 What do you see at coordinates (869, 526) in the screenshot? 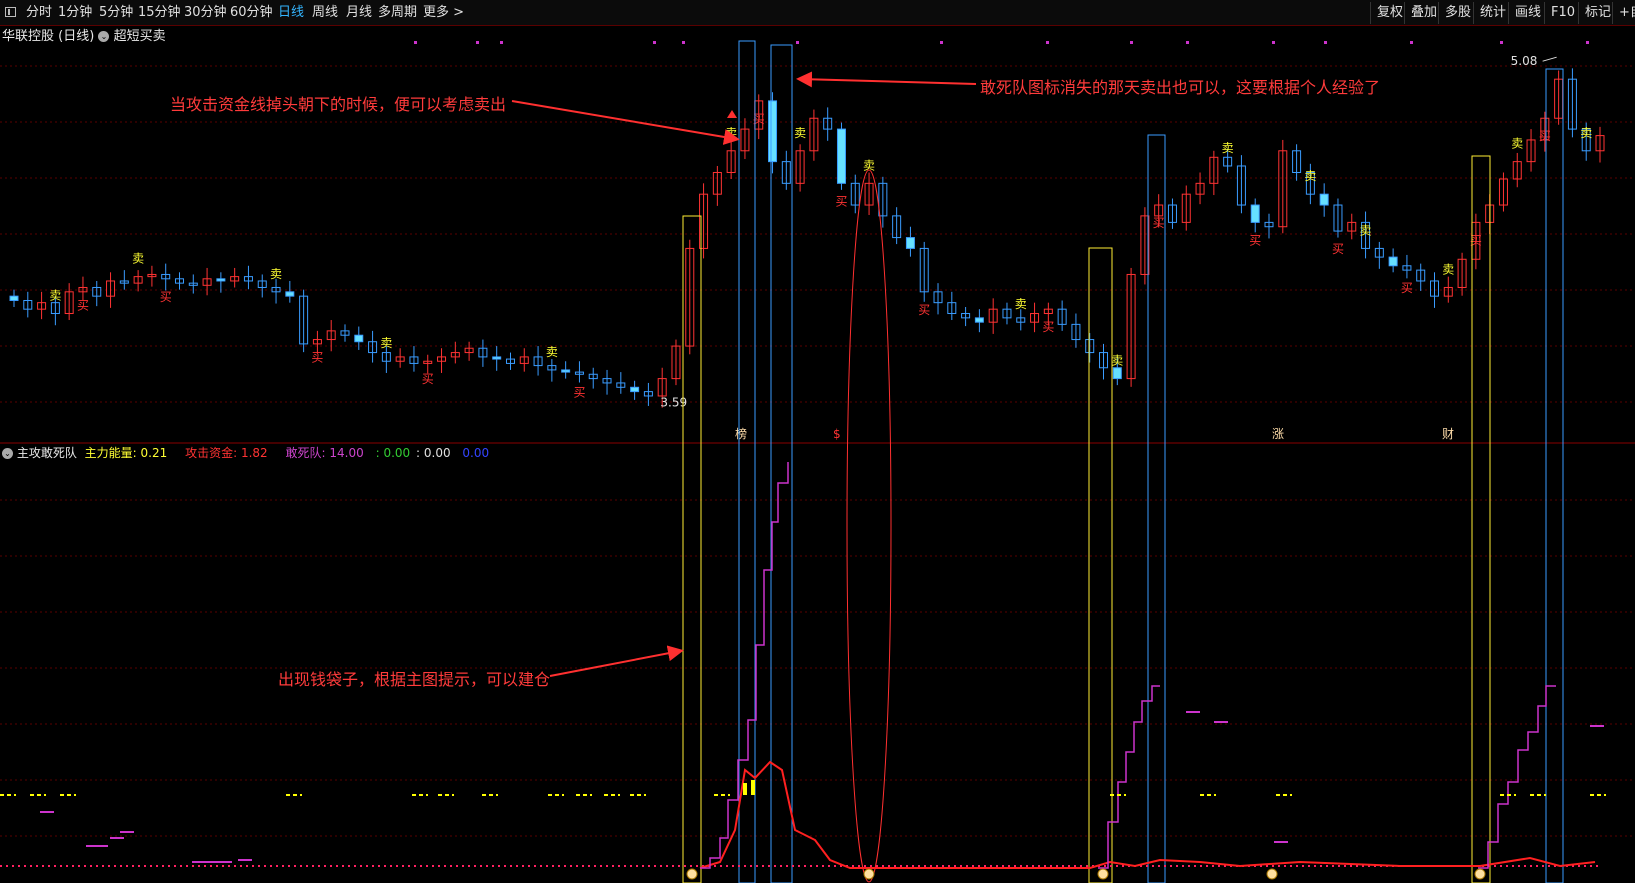
I see `highlight-ellipse` at bounding box center [869, 526].